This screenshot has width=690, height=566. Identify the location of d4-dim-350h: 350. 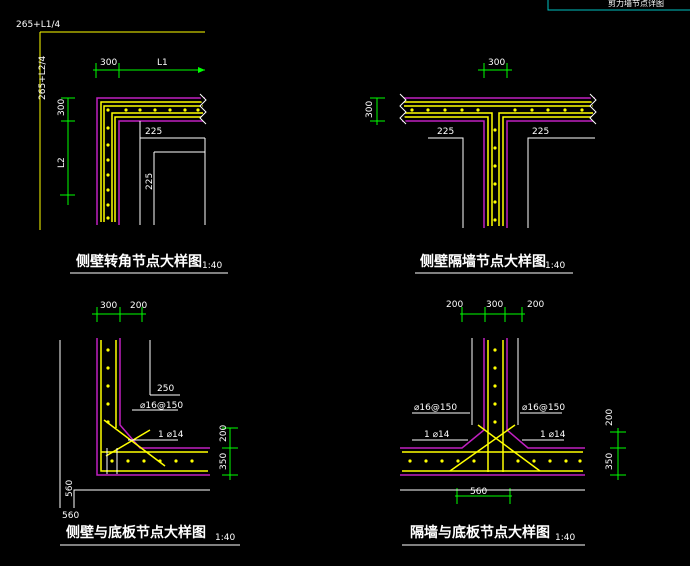
(610, 461).